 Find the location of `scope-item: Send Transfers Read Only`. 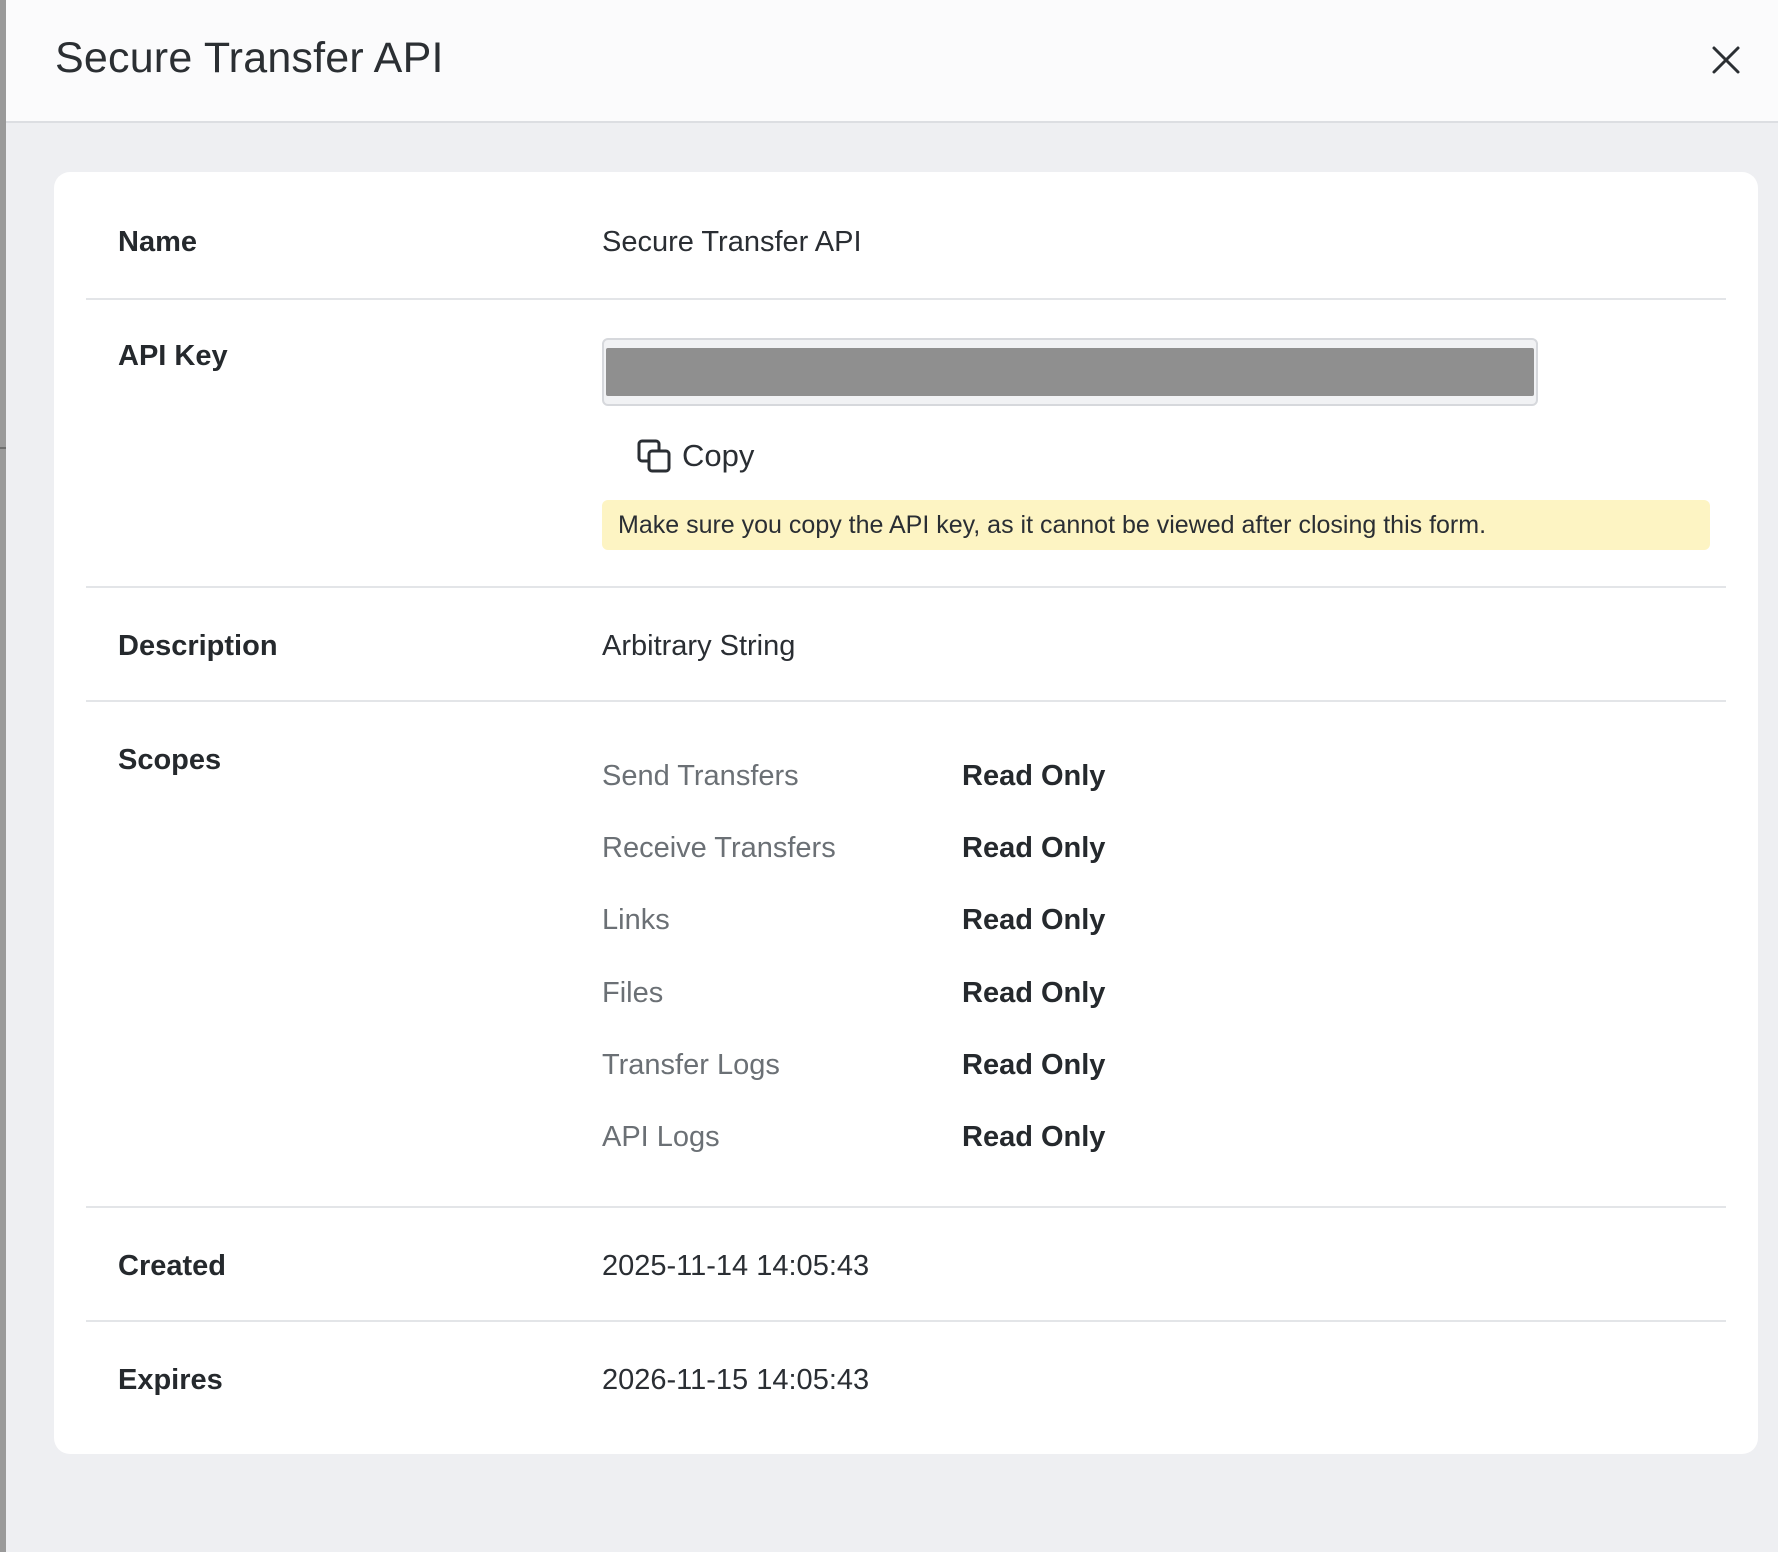

scope-item: Send Transfers Read Only is located at coordinates (952, 780).